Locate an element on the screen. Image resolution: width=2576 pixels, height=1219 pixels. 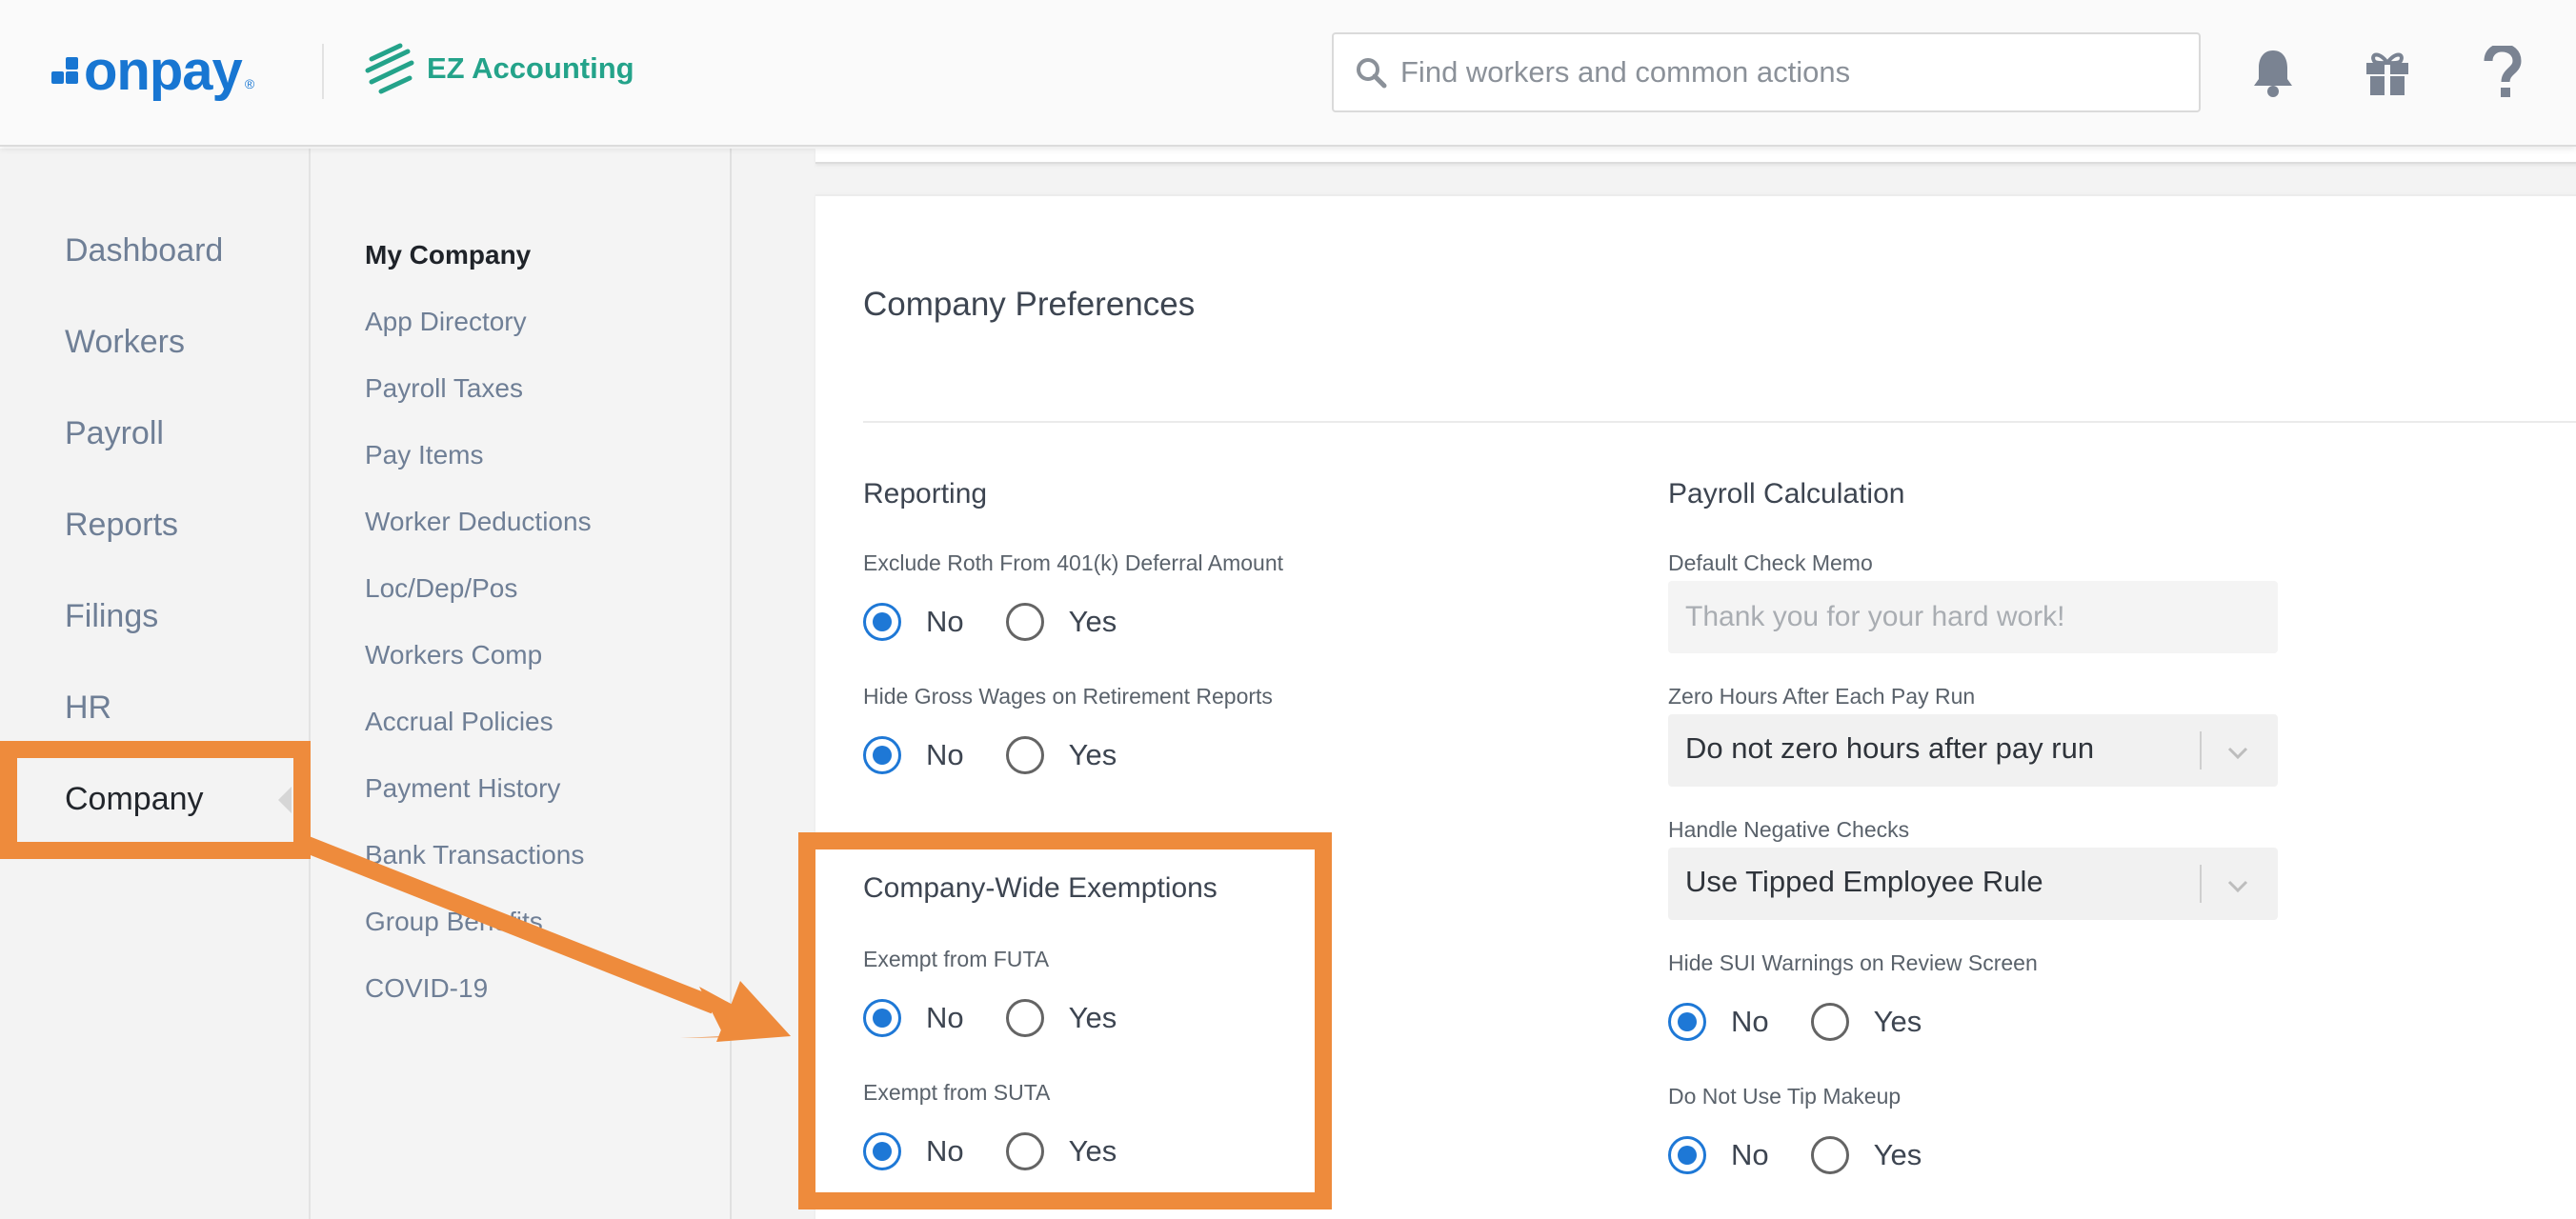
exclude-roth-no-radio is located at coordinates (882, 622).